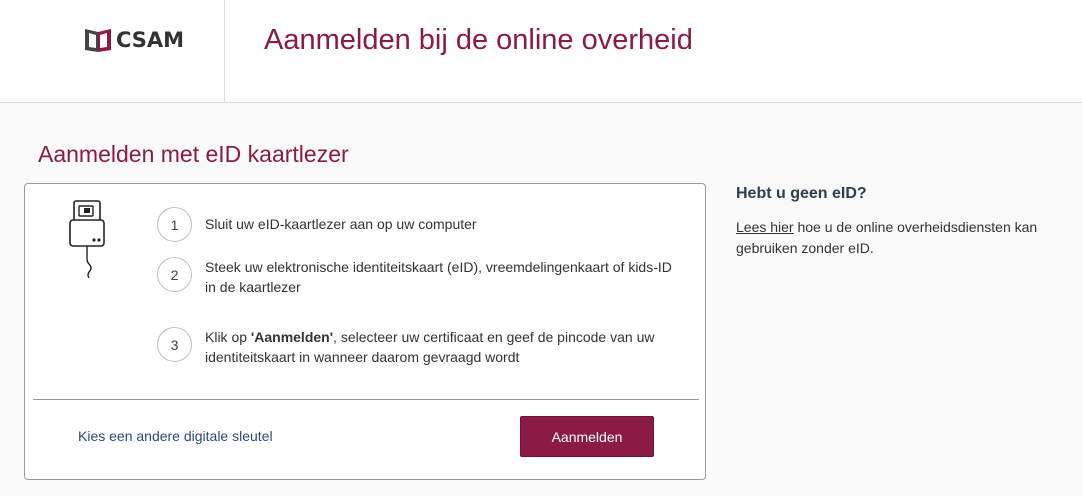 The width and height of the screenshot is (1082, 496). I want to click on step-number: 2, so click(174, 274).